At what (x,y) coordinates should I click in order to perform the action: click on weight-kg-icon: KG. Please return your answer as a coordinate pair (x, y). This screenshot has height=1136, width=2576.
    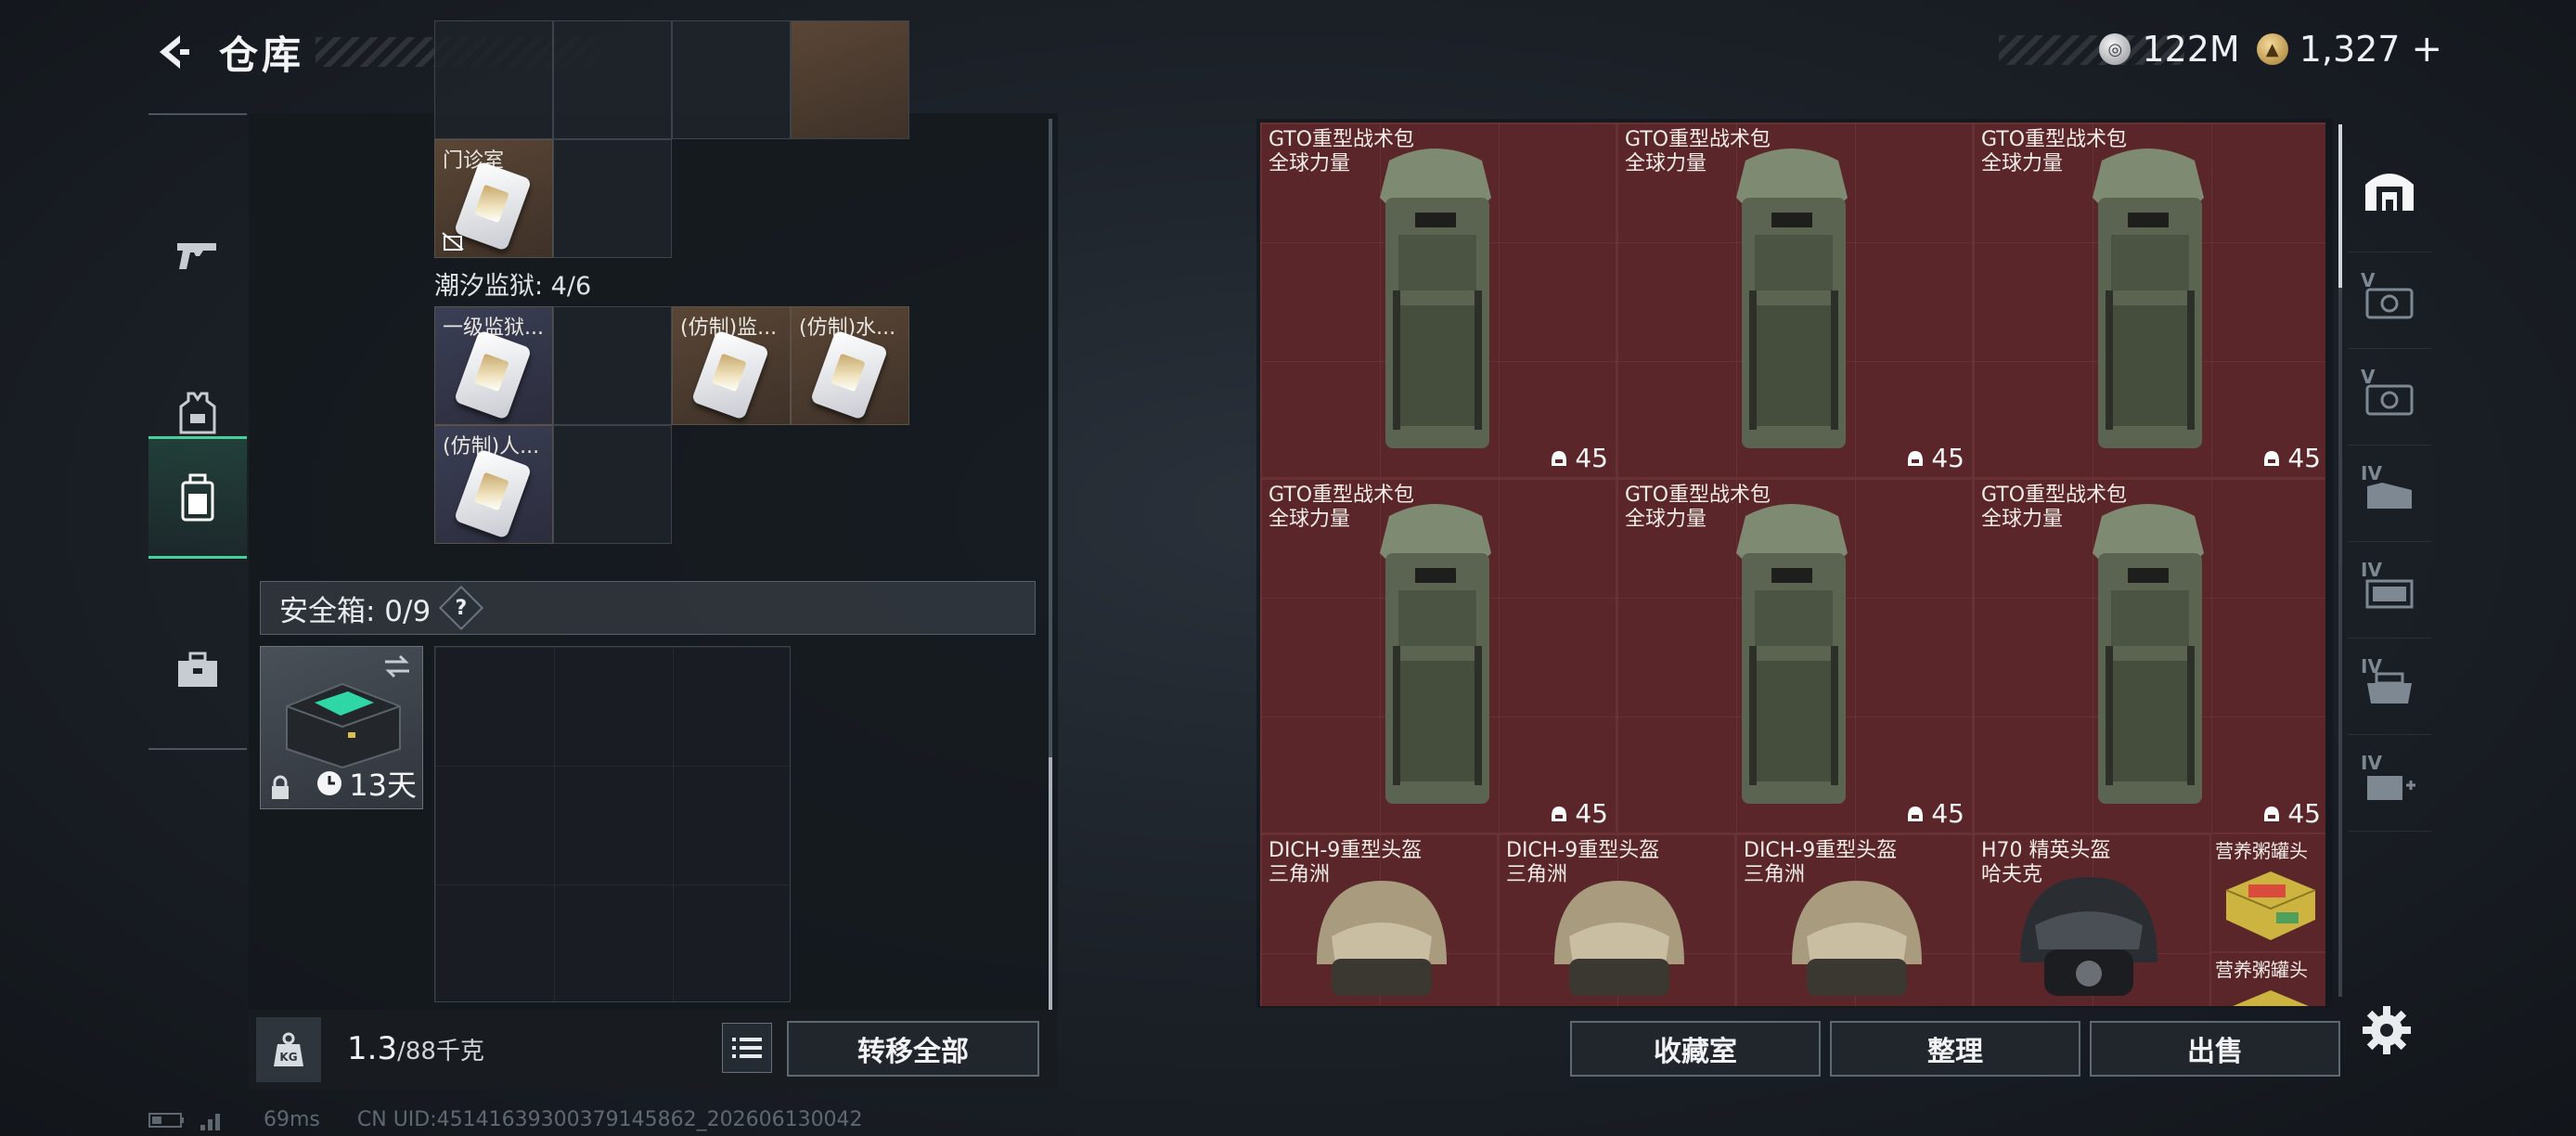
    Looking at the image, I should click on (288, 1049).